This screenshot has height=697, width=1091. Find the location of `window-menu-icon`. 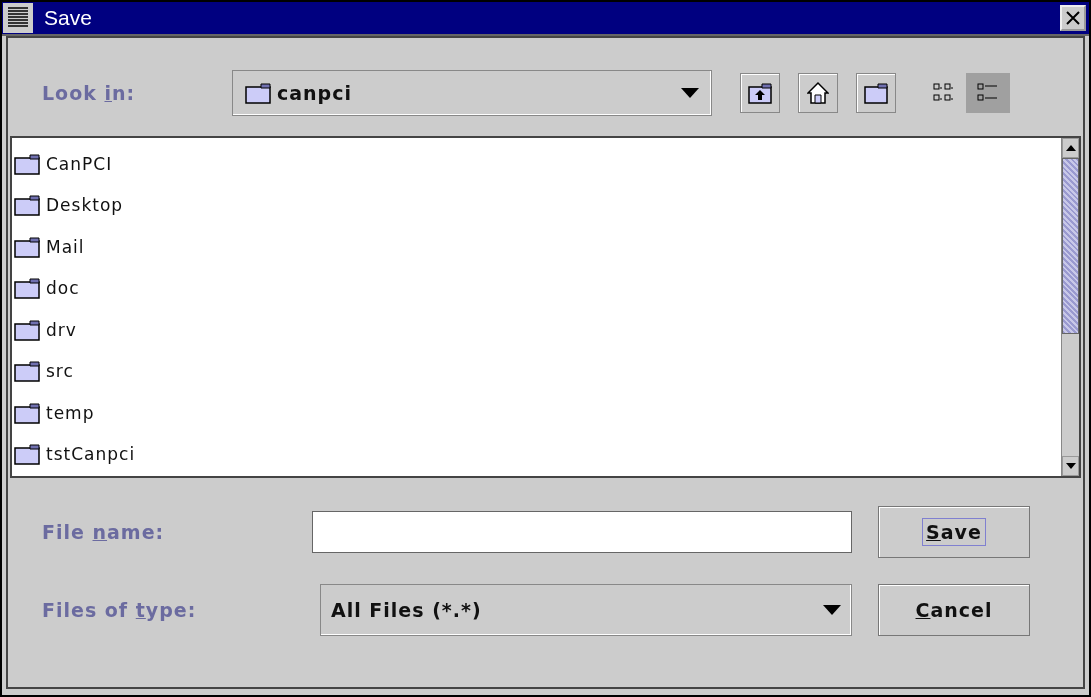

window-menu-icon is located at coordinates (18, 18).